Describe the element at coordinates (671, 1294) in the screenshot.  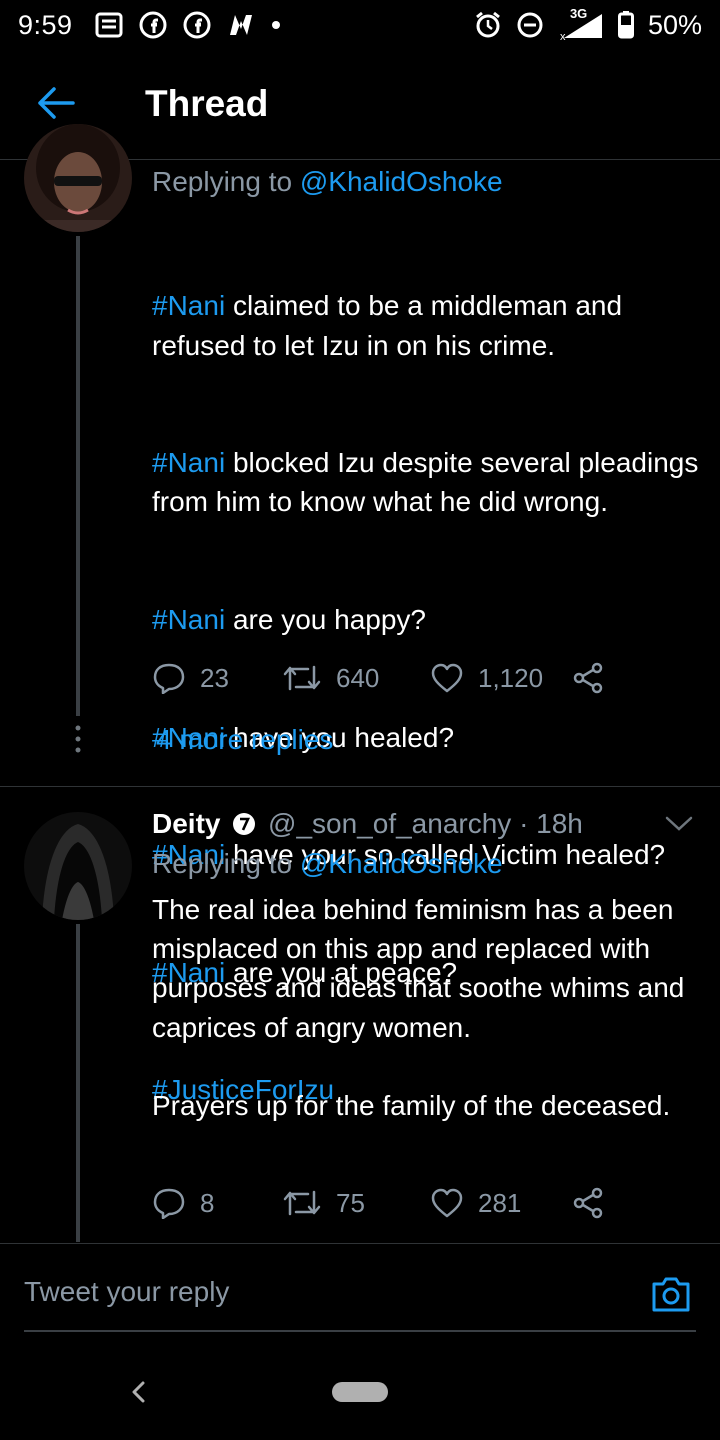
I see `camera-icon` at that location.